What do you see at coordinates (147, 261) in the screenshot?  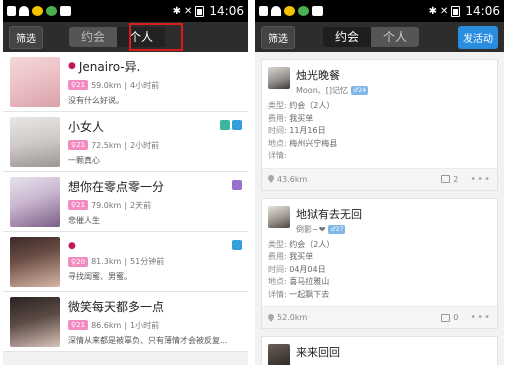 I see `last-active: 51分钟前` at bounding box center [147, 261].